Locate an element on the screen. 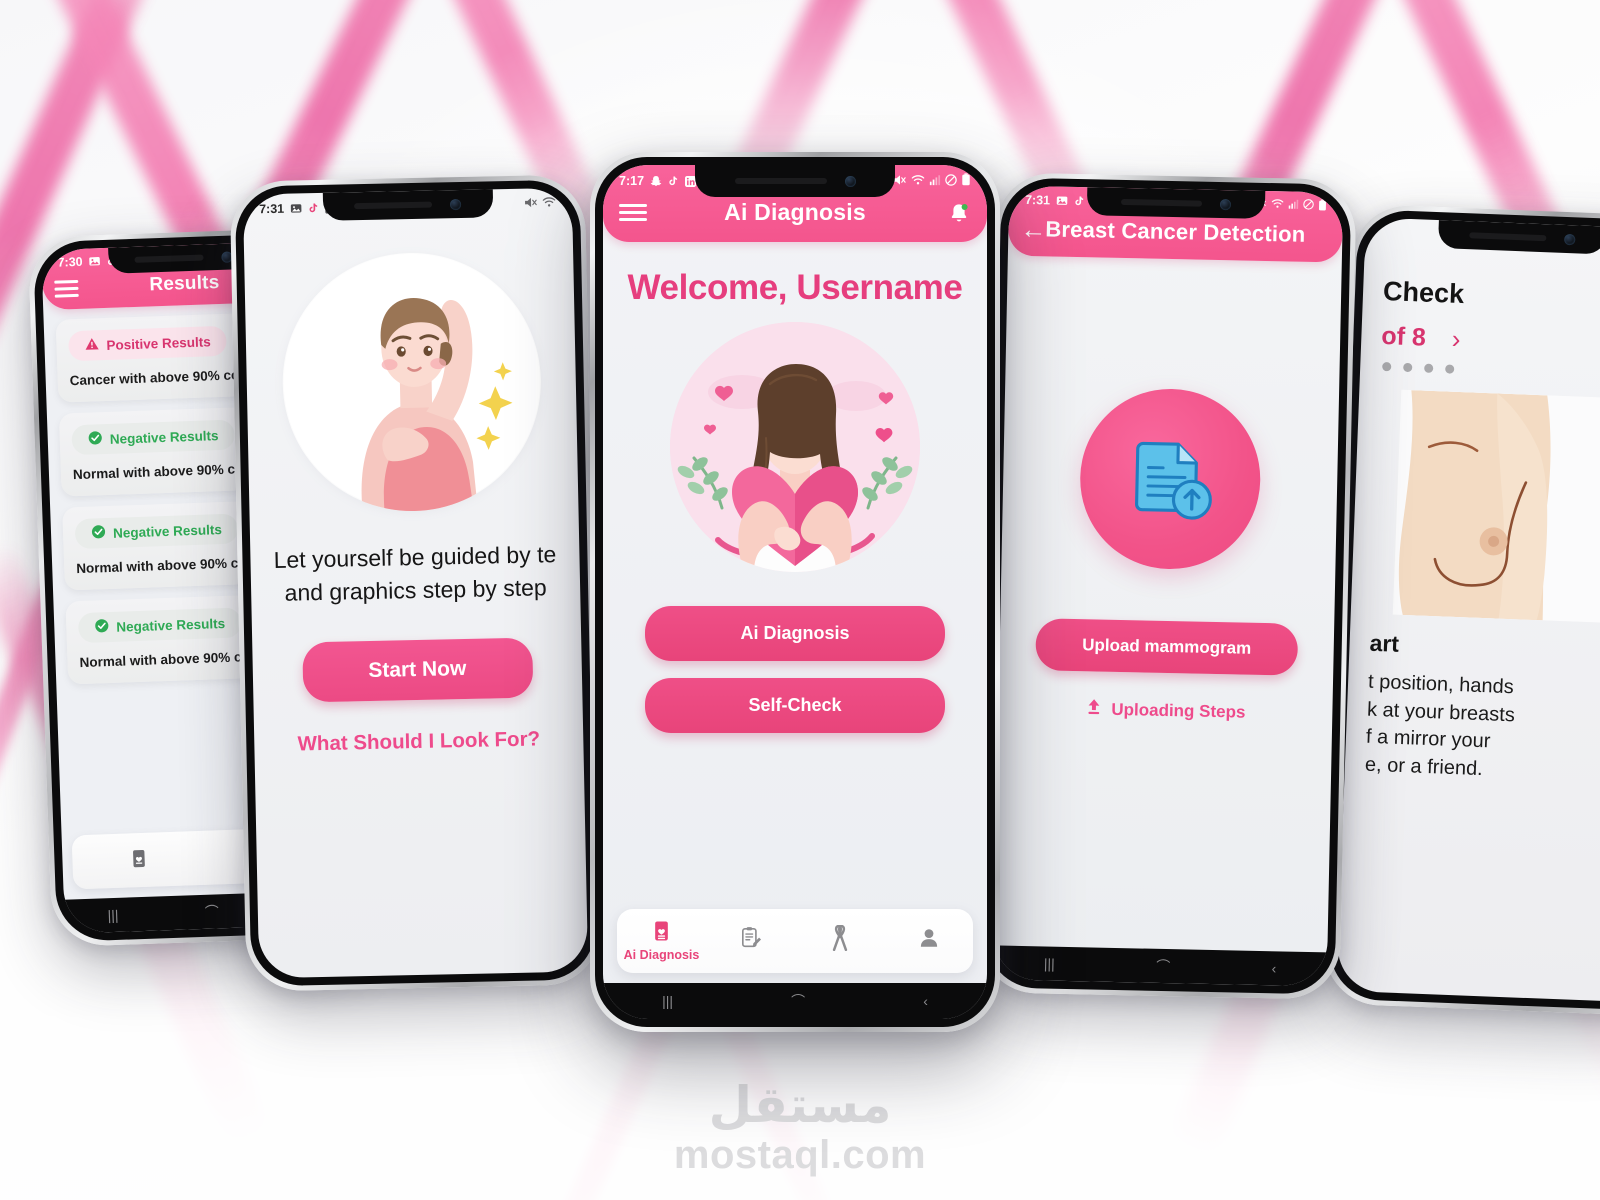  upload-mammogram-button: Upload mammogram is located at coordinates (1167, 647).